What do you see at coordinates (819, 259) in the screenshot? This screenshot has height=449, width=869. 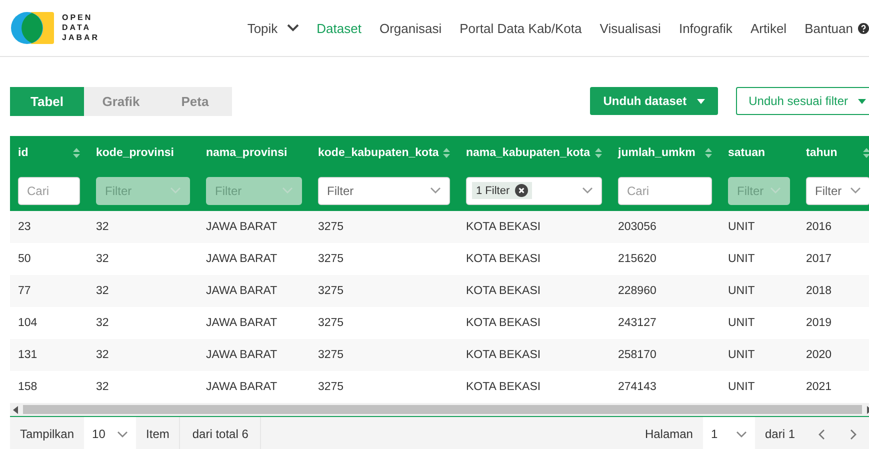 I see `table-cell: 2017` at bounding box center [819, 259].